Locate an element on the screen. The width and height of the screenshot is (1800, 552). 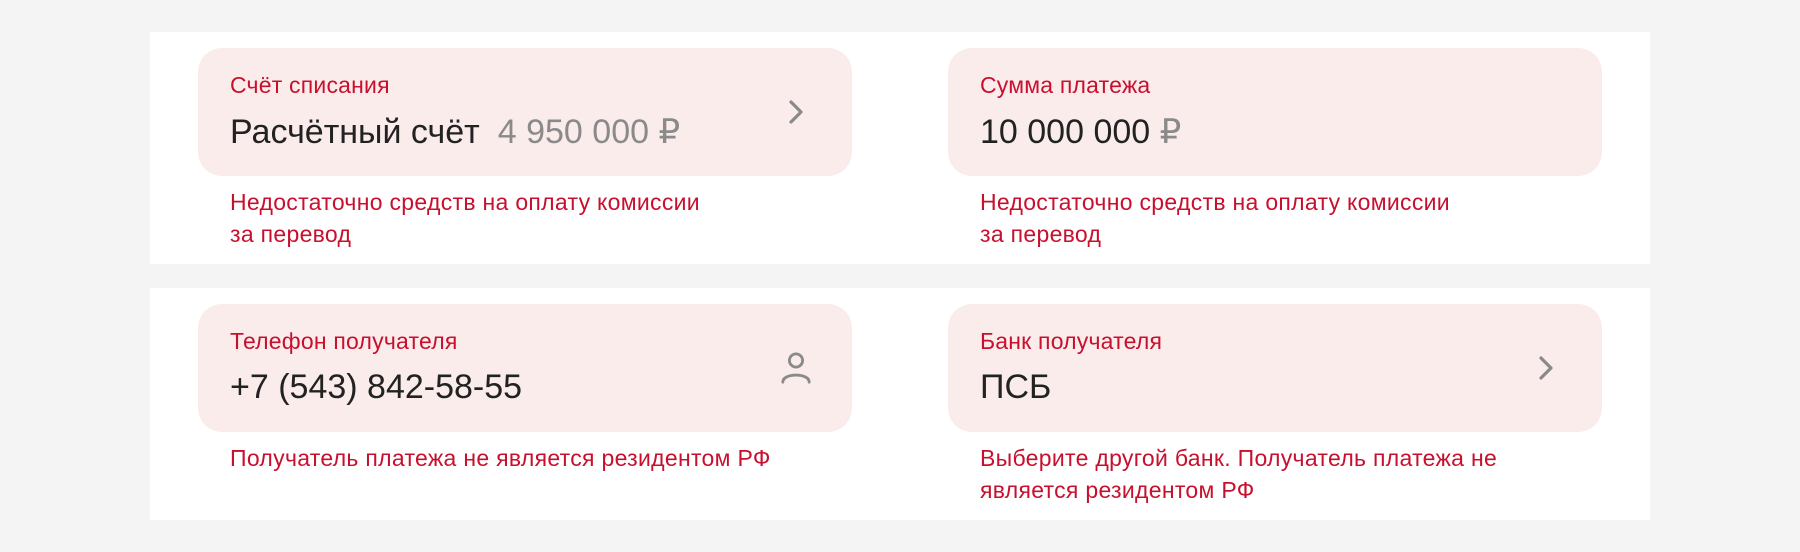
payment-amount-value: 10 000 000 ₽ is located at coordinates (1080, 132).